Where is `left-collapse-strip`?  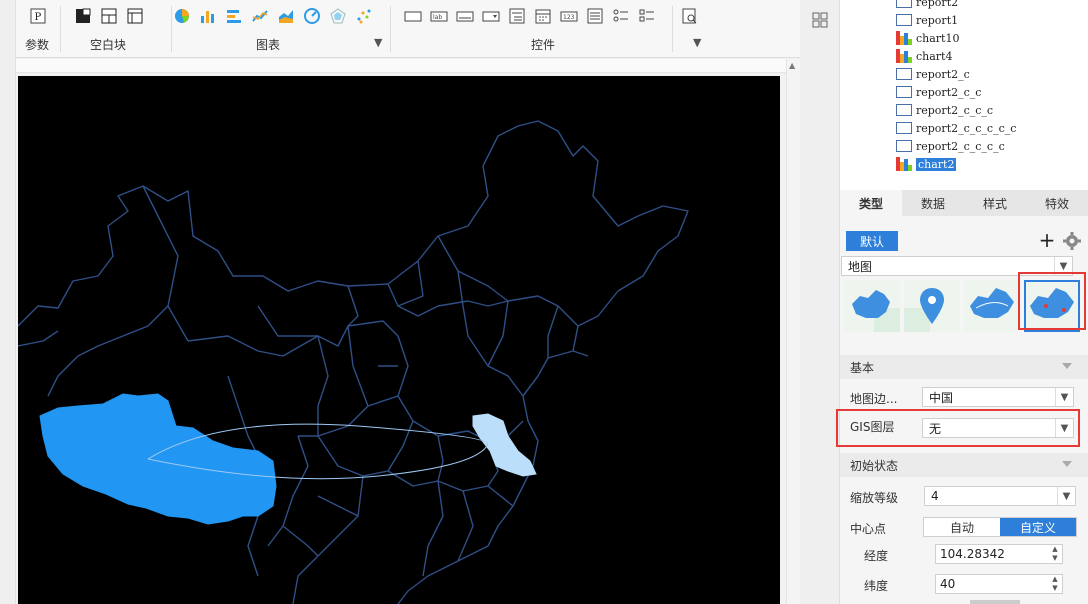 left-collapse-strip is located at coordinates (8, 302).